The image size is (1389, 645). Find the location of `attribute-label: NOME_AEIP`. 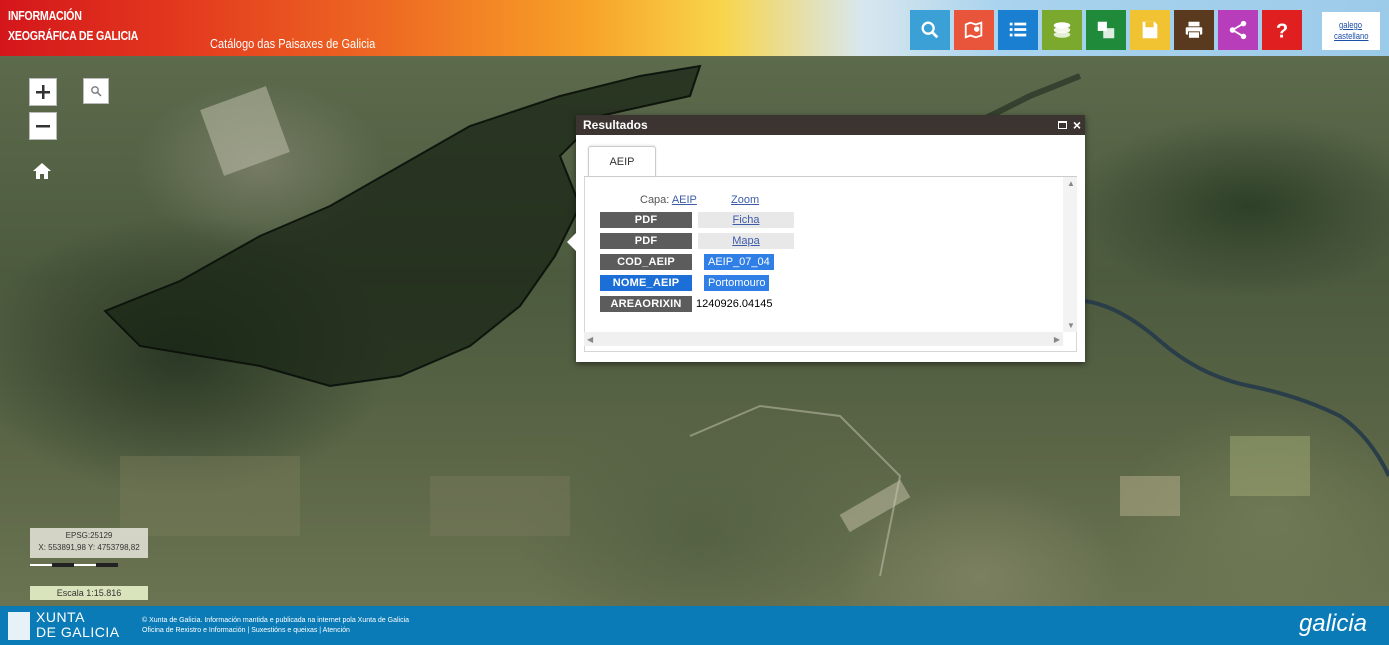

attribute-label: NOME_AEIP is located at coordinates (646, 283).